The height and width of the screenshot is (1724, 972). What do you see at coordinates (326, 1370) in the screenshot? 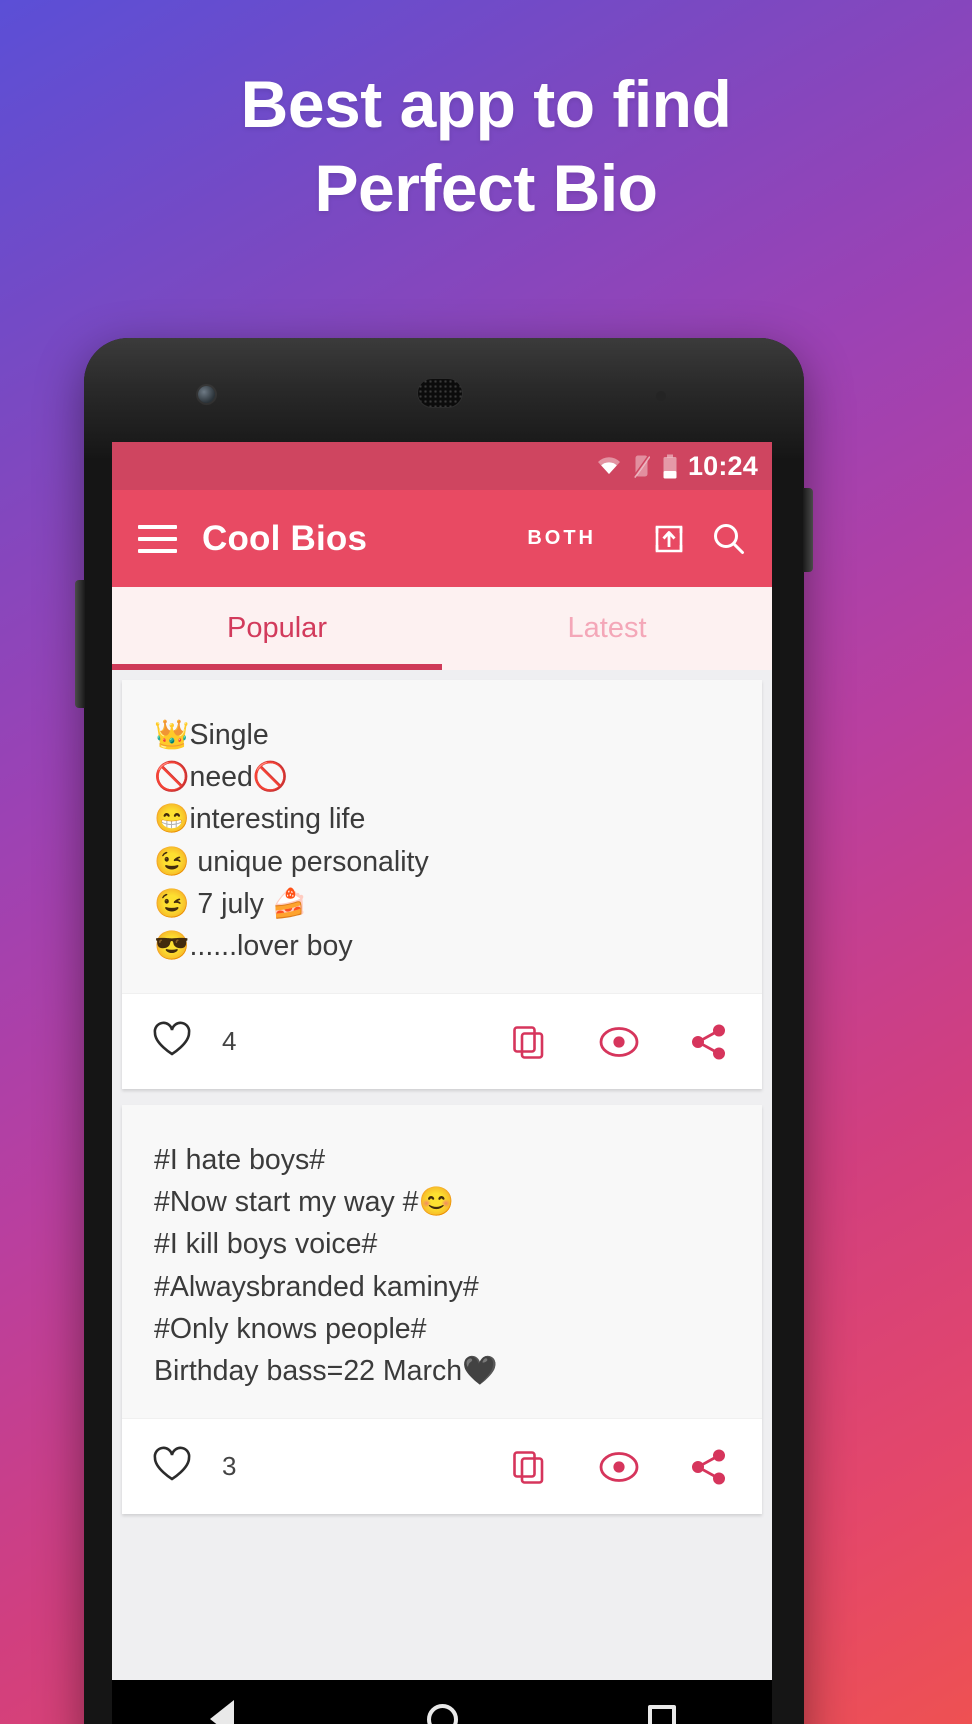
I see `bio-line: Birthday bass=22 March🖤` at bounding box center [326, 1370].